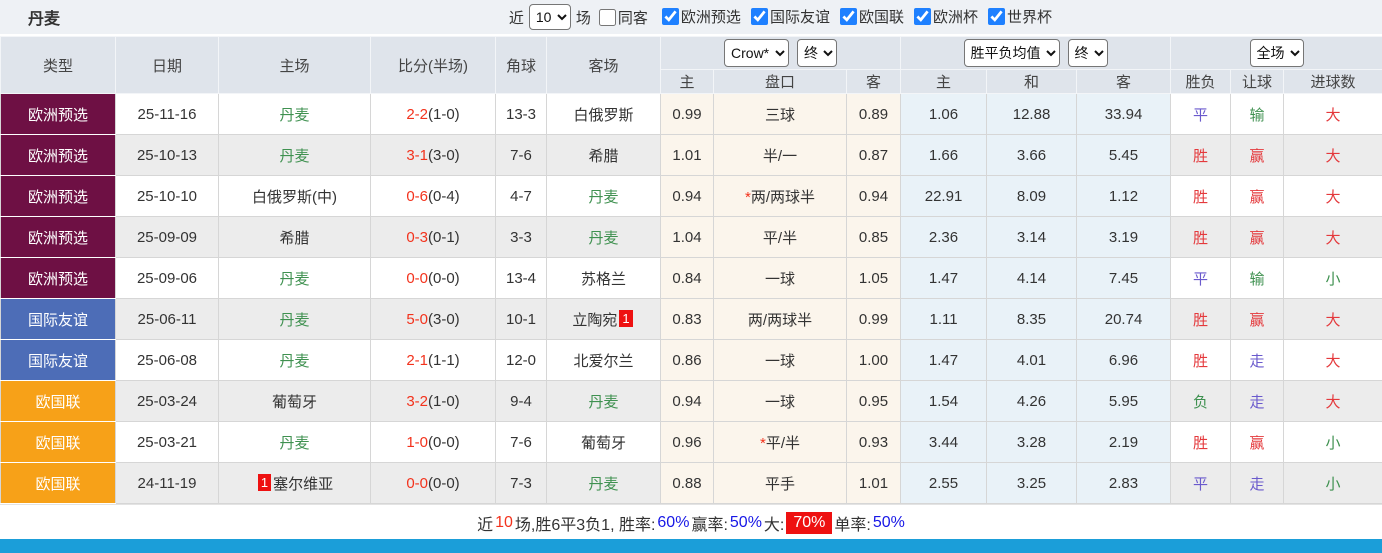 This screenshot has width=1382, height=553. I want to click on odds-home-cell: 1.04, so click(687, 237).